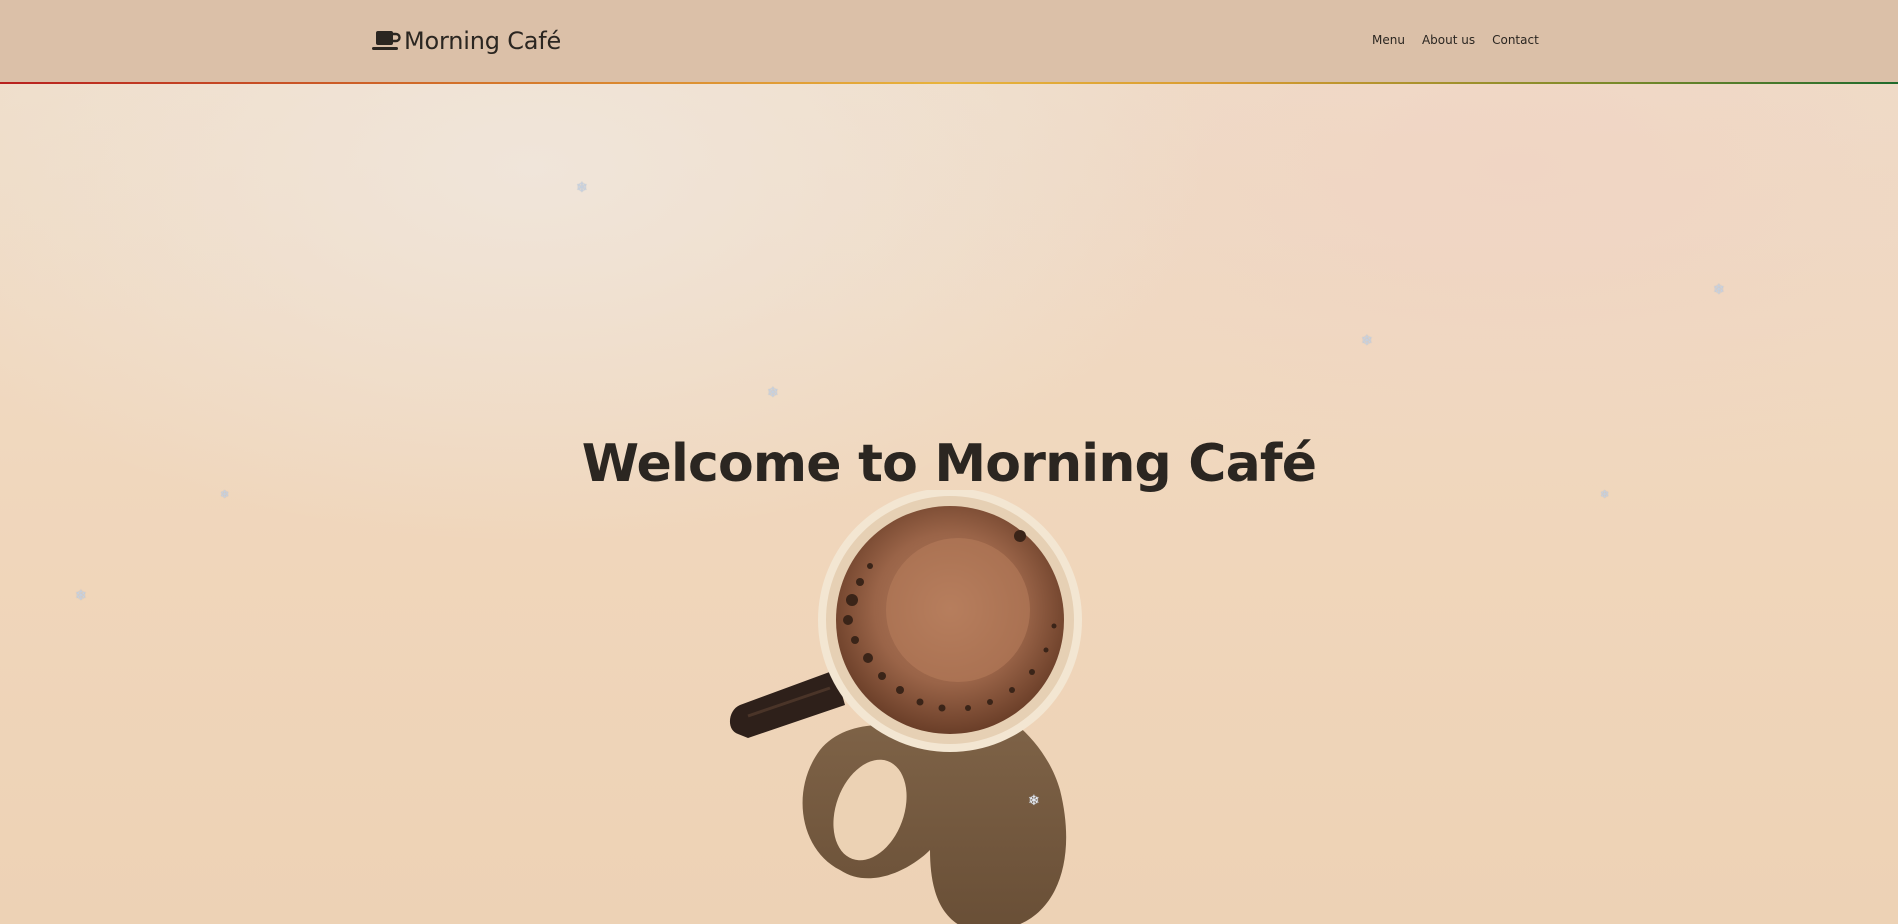 Image resolution: width=1898 pixels, height=924 pixels. I want to click on nav-about-us: About us, so click(1448, 40).